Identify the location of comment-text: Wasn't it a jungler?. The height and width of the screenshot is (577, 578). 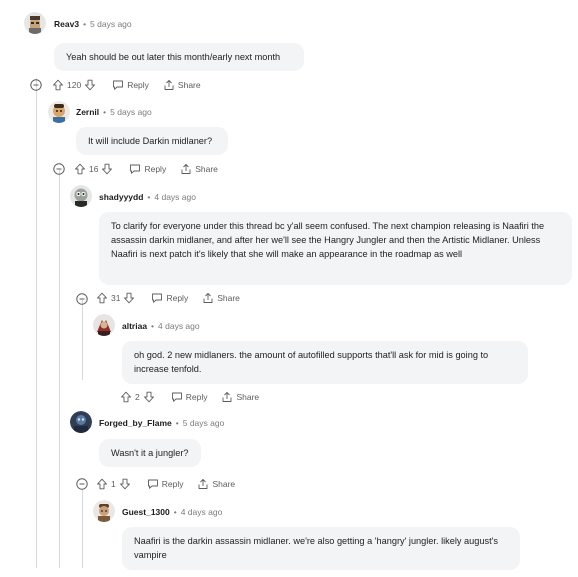
(150, 453).